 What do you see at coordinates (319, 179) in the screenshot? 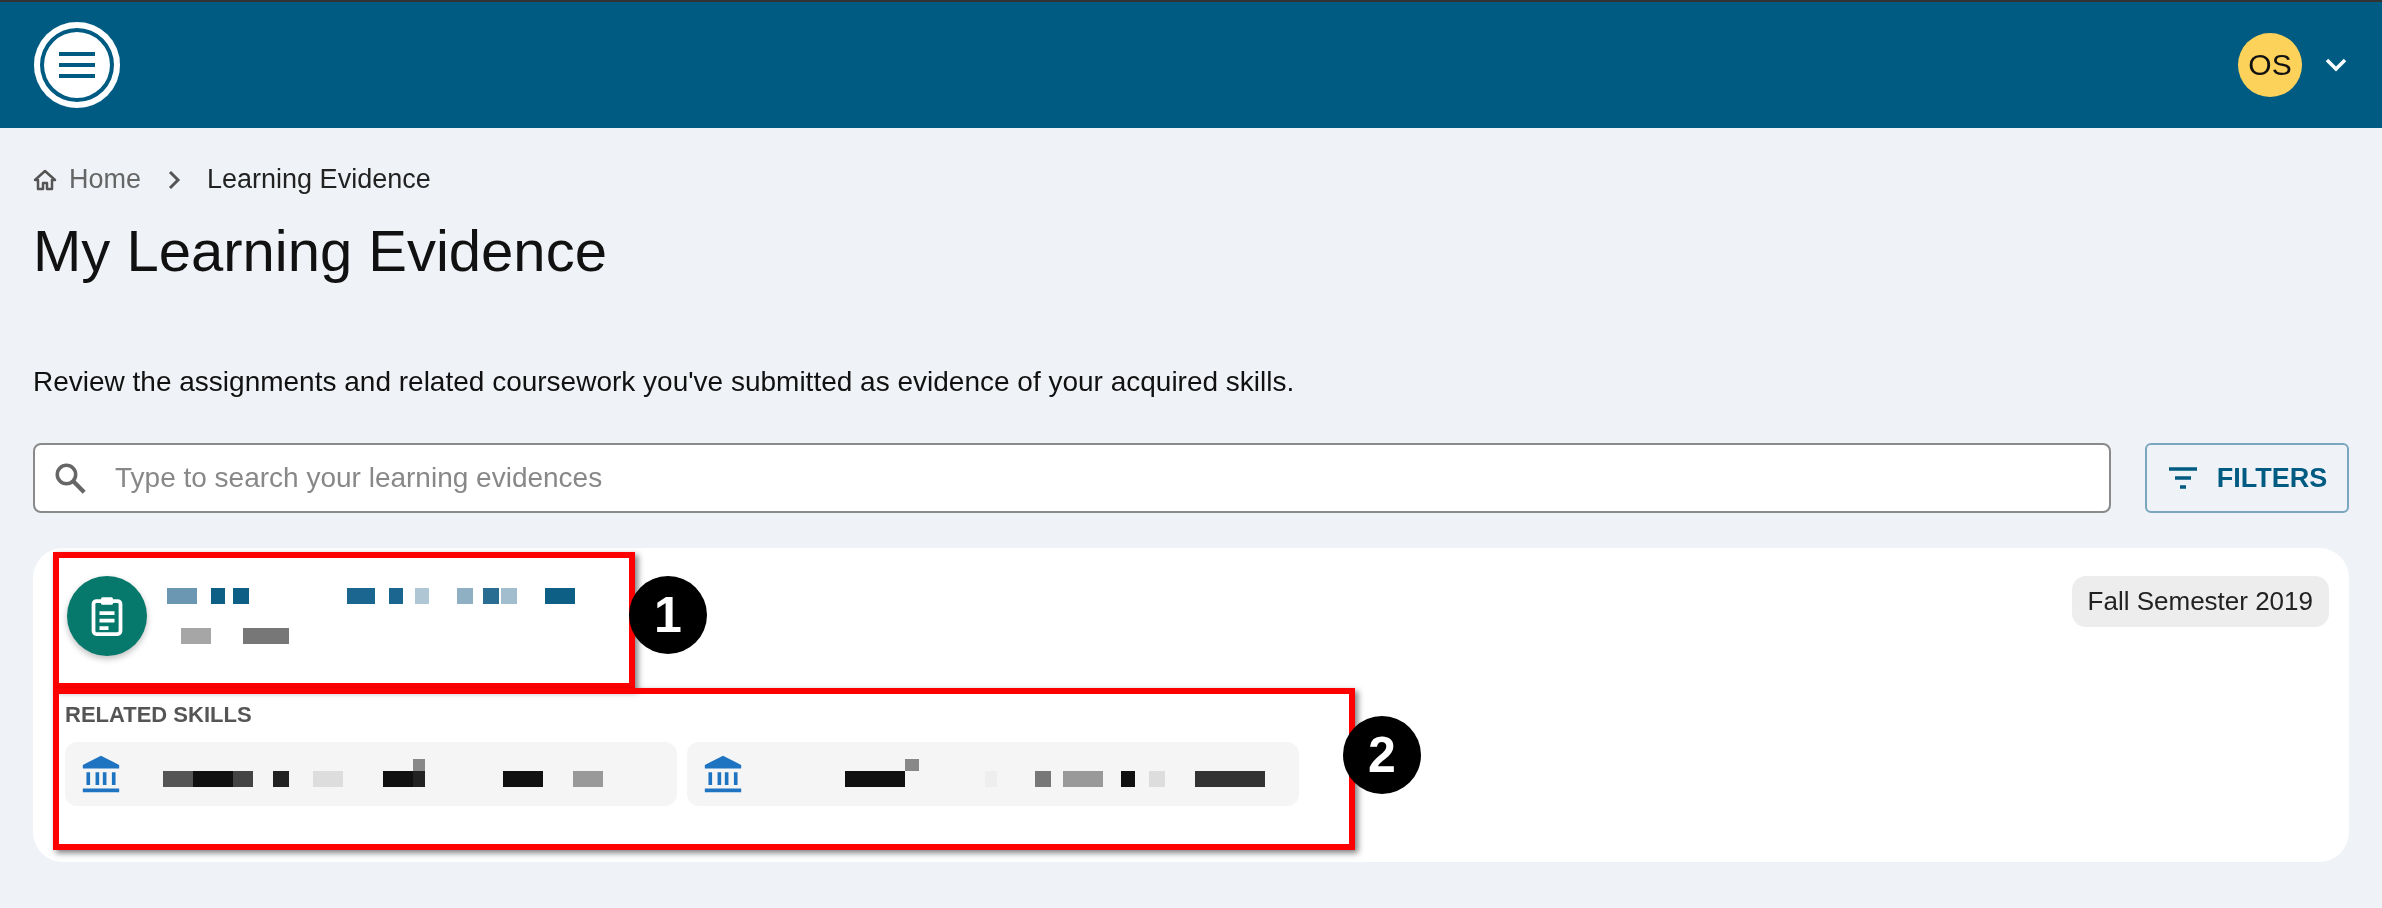
I see `breadcrumb-current: Learning Evidence` at bounding box center [319, 179].